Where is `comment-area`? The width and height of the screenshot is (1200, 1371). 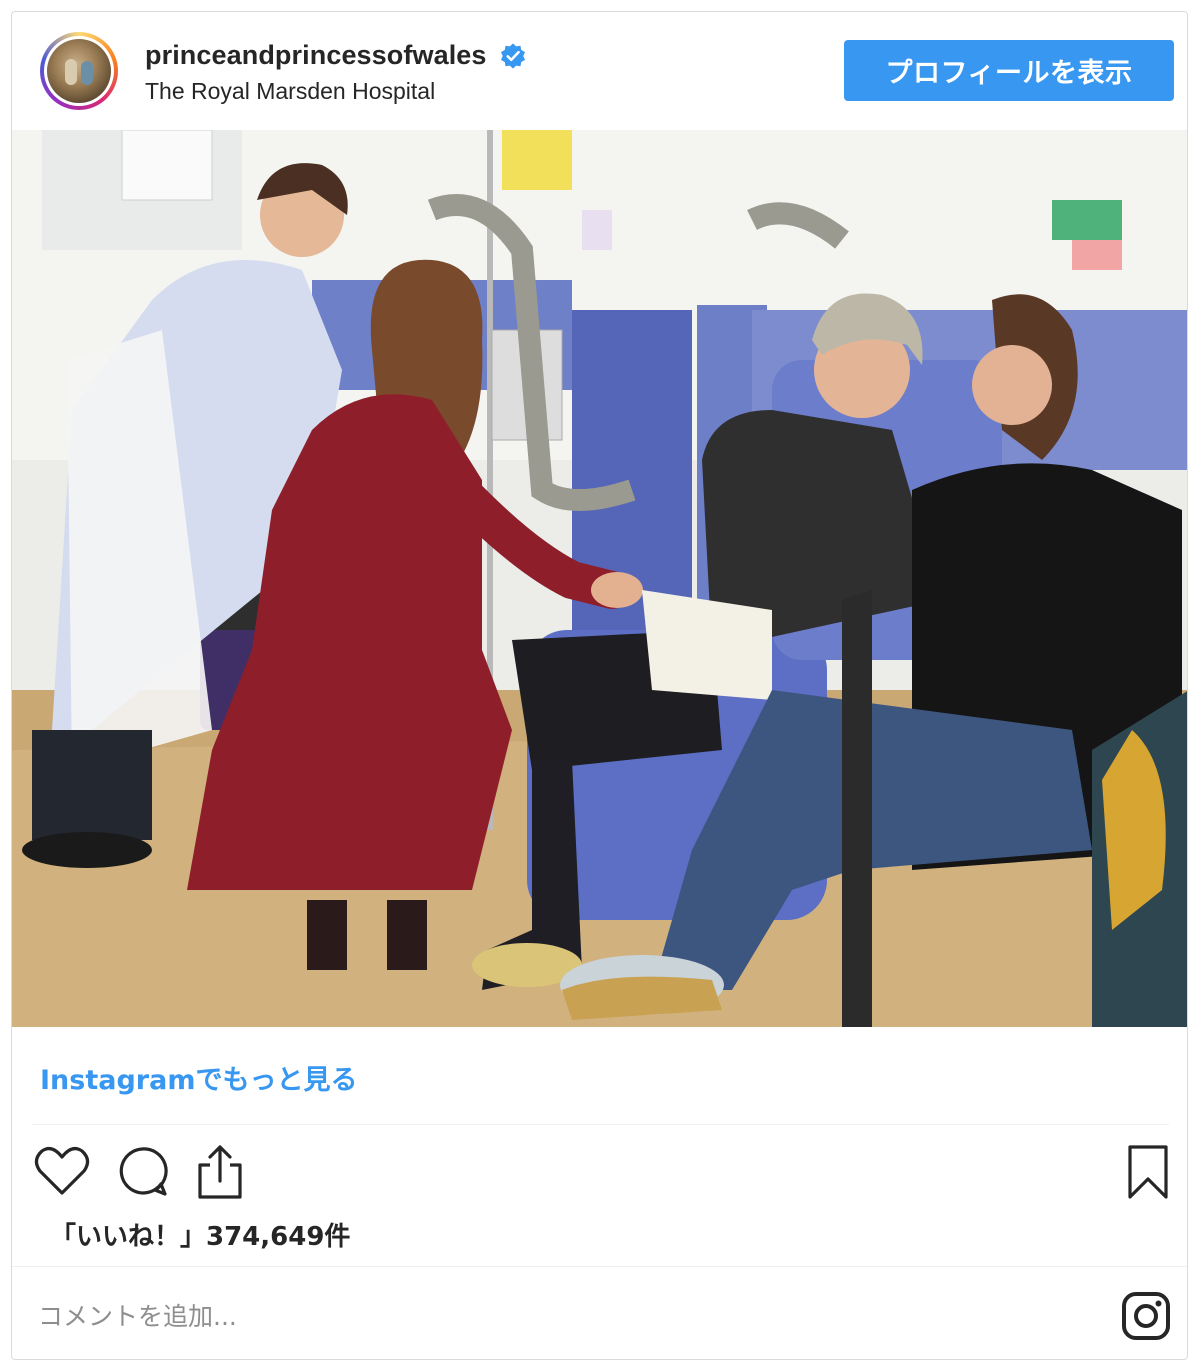
comment-area is located at coordinates (599, 1312).